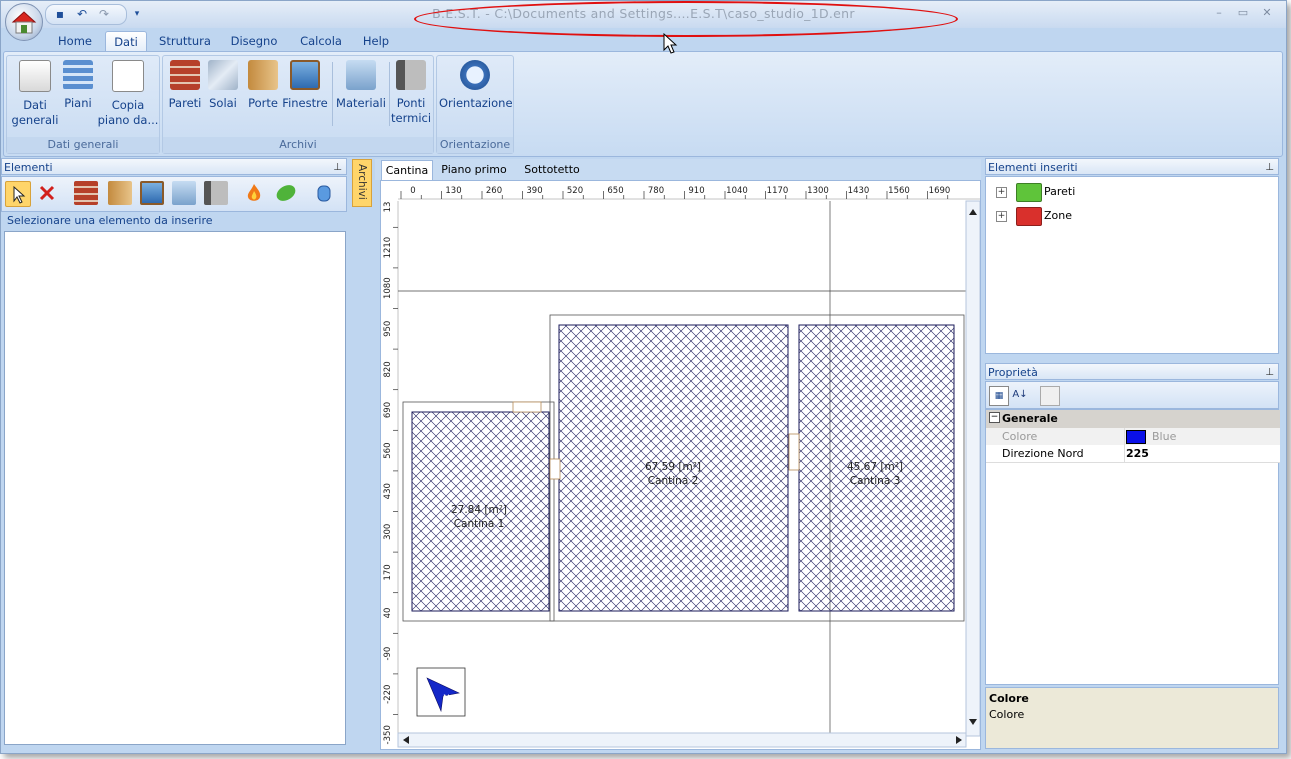 This screenshot has height=759, width=1291. What do you see at coordinates (388, 654) in the screenshot?
I see `ruler-y-label: -90` at bounding box center [388, 654].